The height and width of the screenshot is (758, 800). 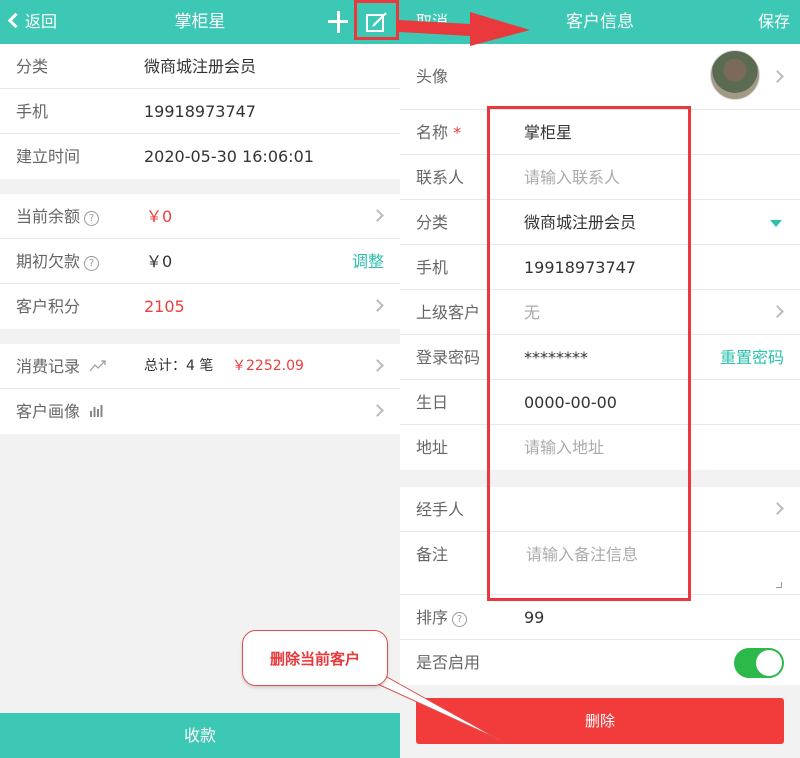 I want to click on contact-label: 联系人, so click(x=440, y=177).